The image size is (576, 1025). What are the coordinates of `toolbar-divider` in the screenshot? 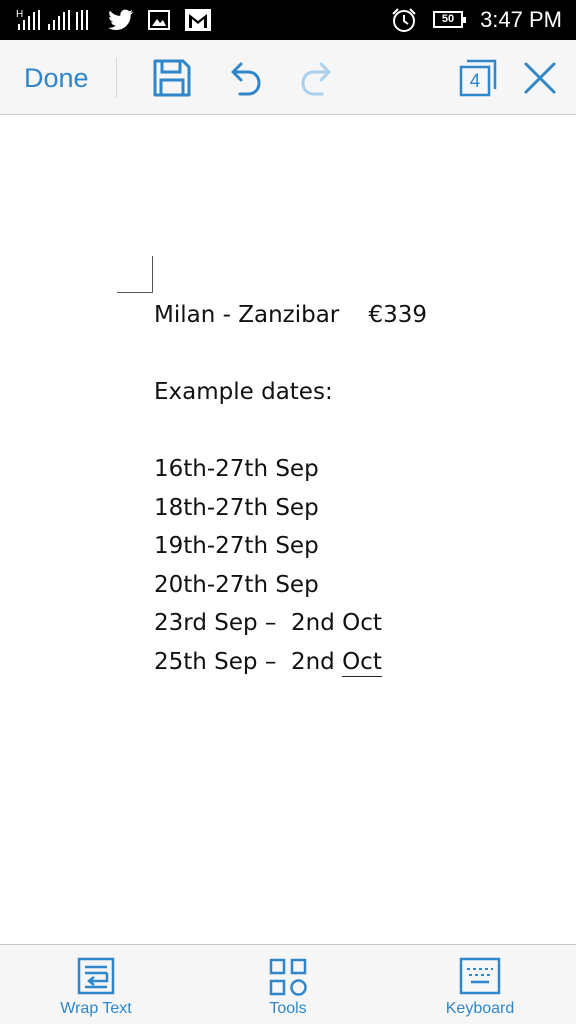 It's located at (116, 78).